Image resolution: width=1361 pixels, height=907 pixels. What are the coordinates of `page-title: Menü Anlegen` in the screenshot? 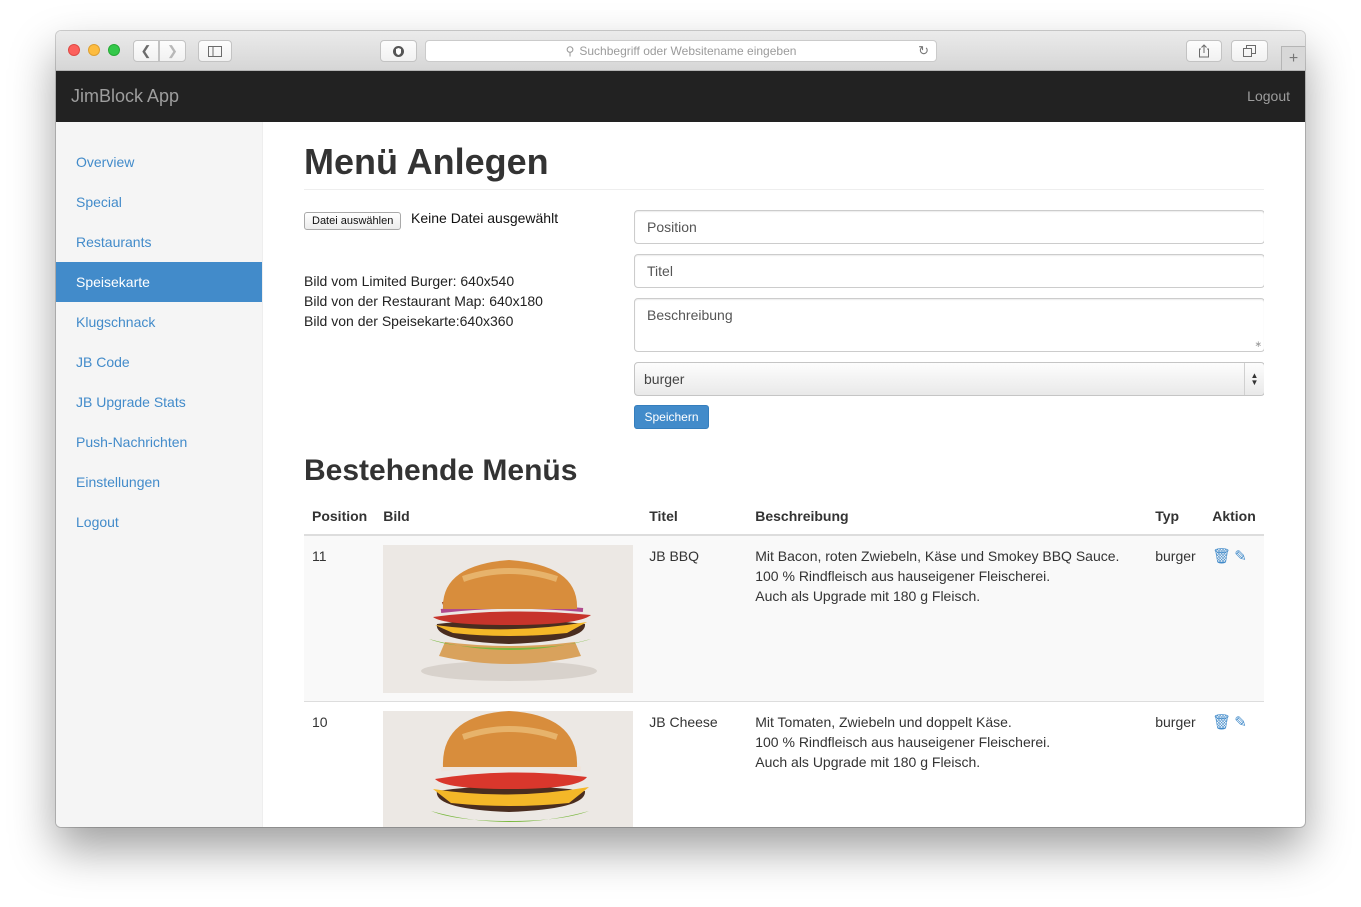 It's located at (426, 161).